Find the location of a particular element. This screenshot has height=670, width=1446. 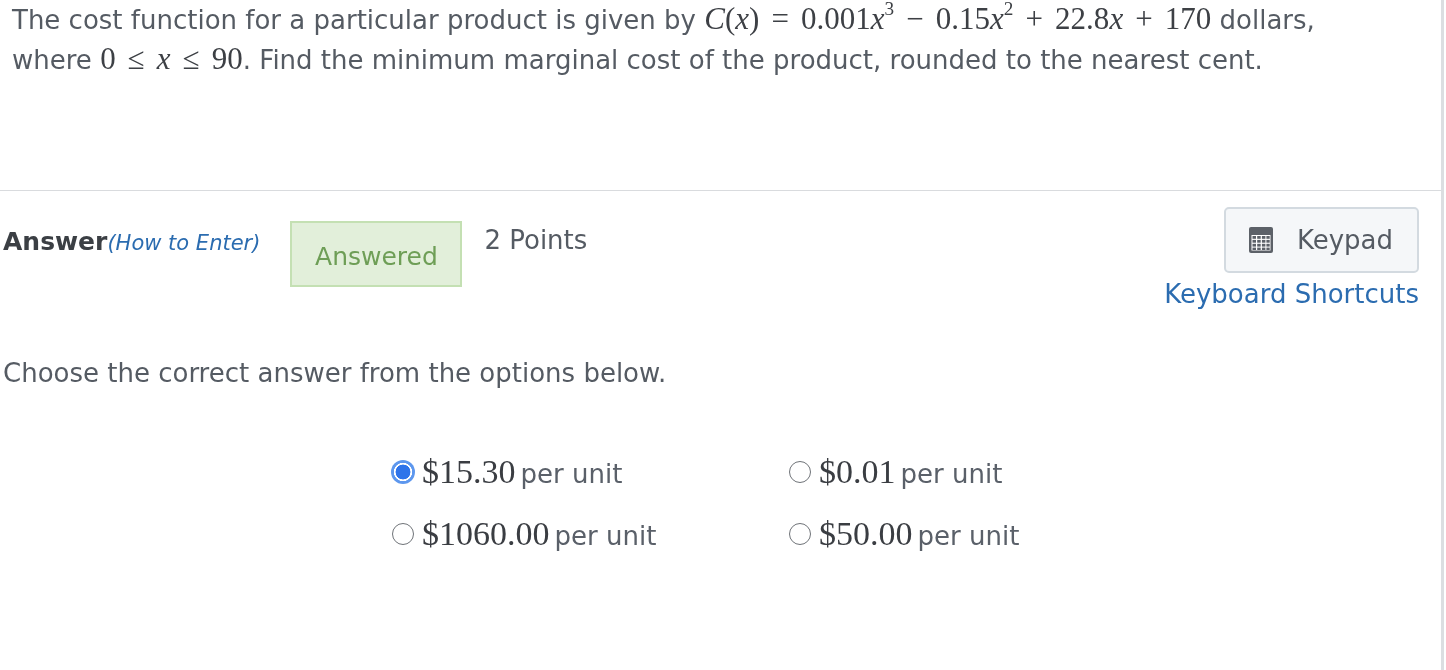

points-text: 2 Points is located at coordinates (536, 240).